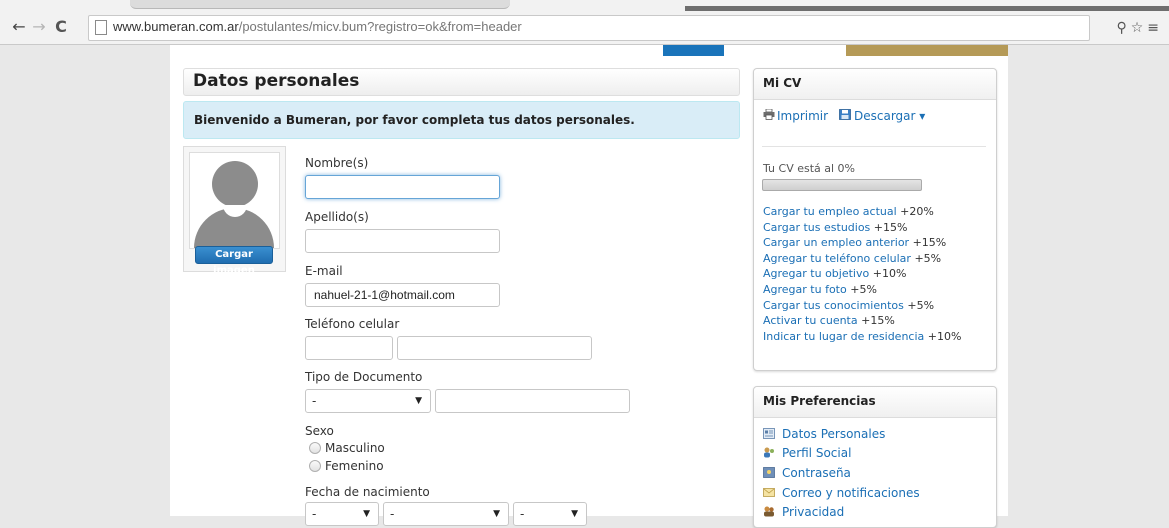  What do you see at coordinates (337, 217) in the screenshot?
I see `apellido-label: Apellido(s)` at bounding box center [337, 217].